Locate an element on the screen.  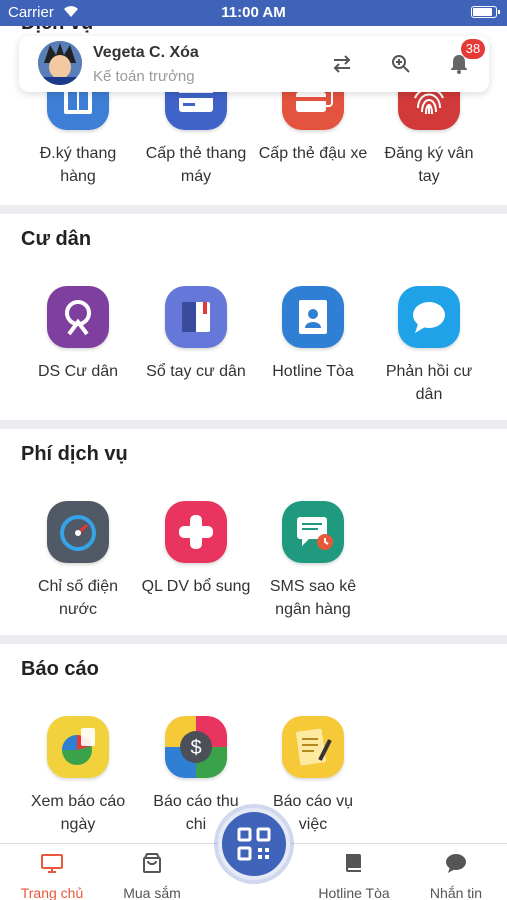
status-bar: Carrier 11:00 AM is located at coordinates (253, 13).